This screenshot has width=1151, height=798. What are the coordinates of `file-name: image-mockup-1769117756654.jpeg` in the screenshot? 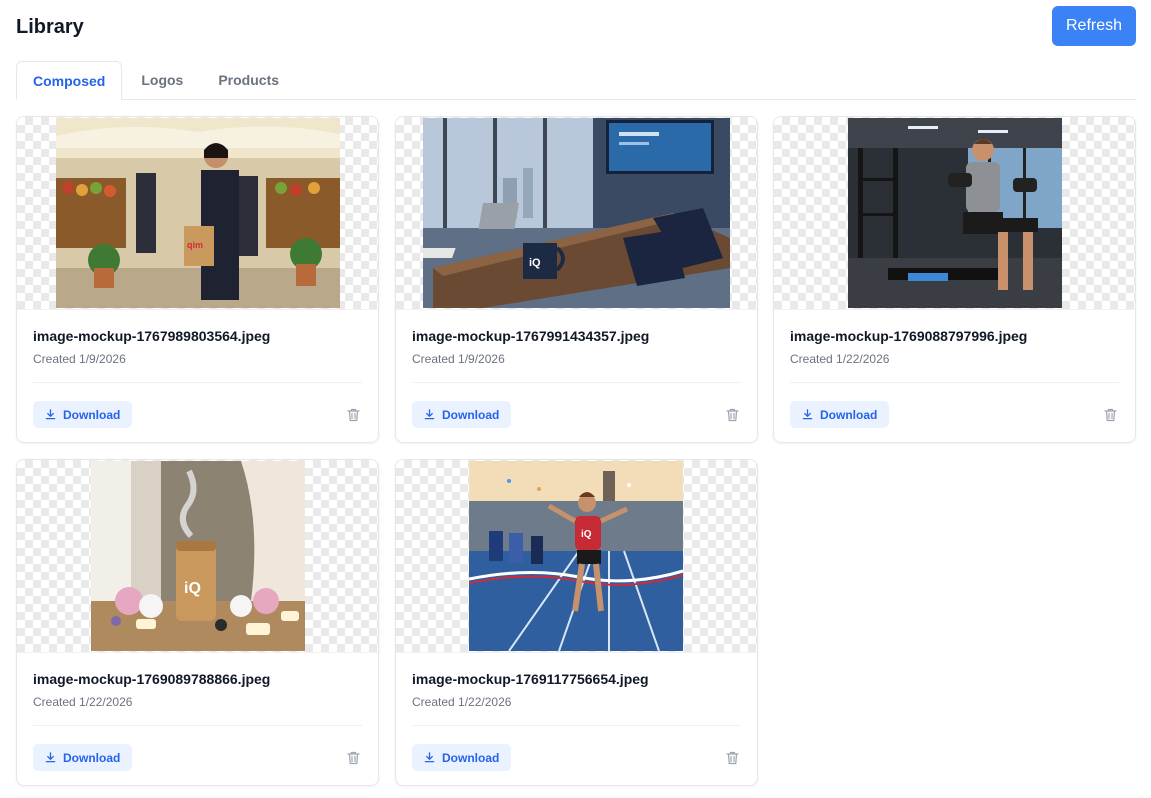 It's located at (530, 679).